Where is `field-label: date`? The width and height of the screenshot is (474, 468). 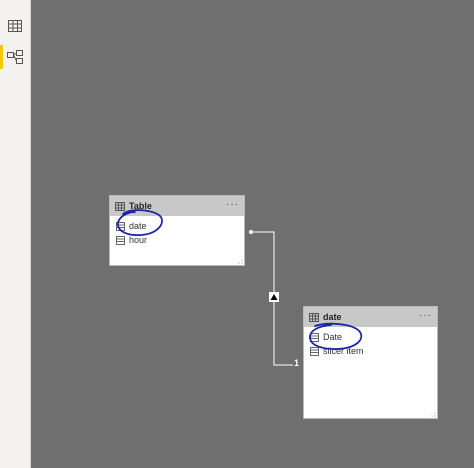 field-label: date is located at coordinates (138, 226).